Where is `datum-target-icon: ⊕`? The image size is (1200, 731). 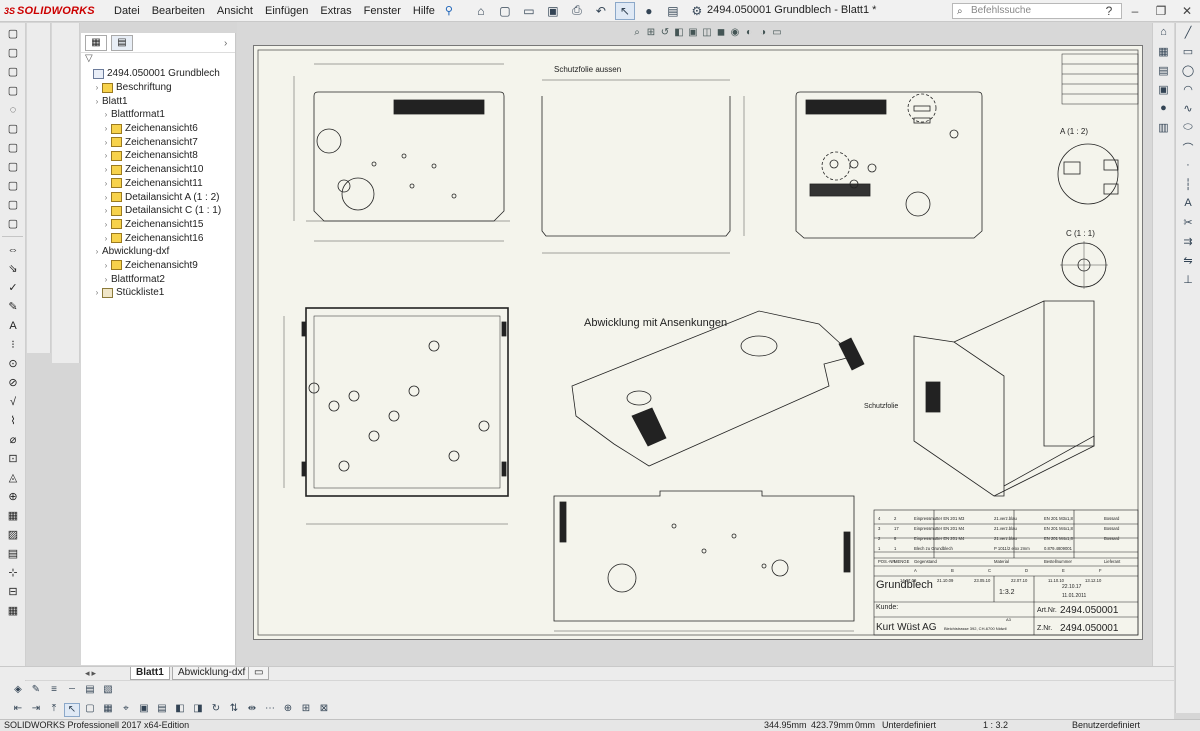 datum-target-icon: ⊕ is located at coordinates (13, 496).